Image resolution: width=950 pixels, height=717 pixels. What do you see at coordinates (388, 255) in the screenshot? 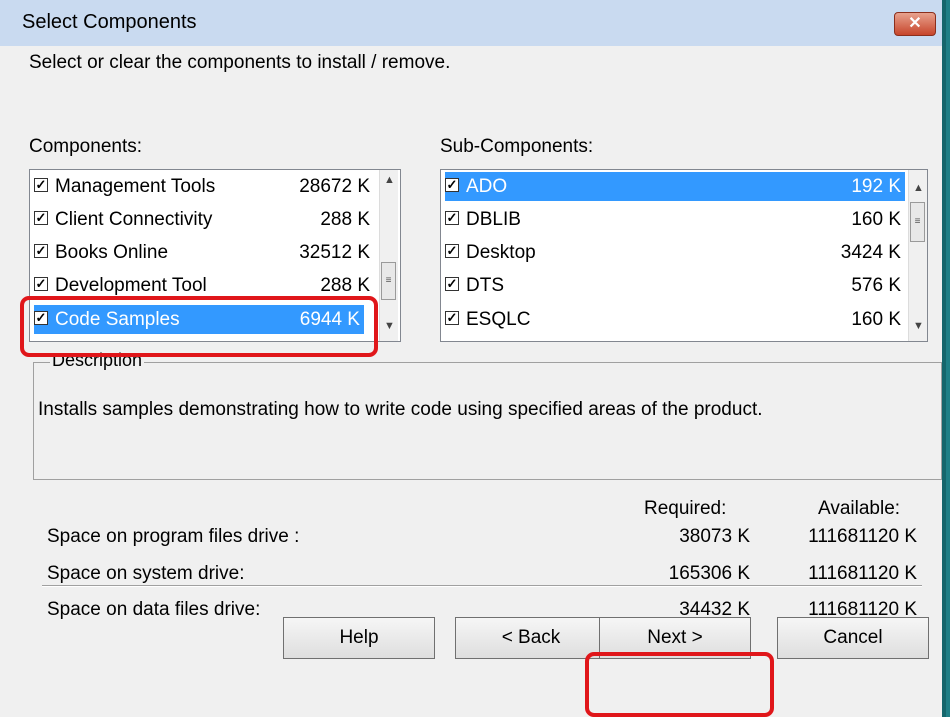
I see `components-scrollbar: ▲ ≡ ▼` at bounding box center [388, 255].